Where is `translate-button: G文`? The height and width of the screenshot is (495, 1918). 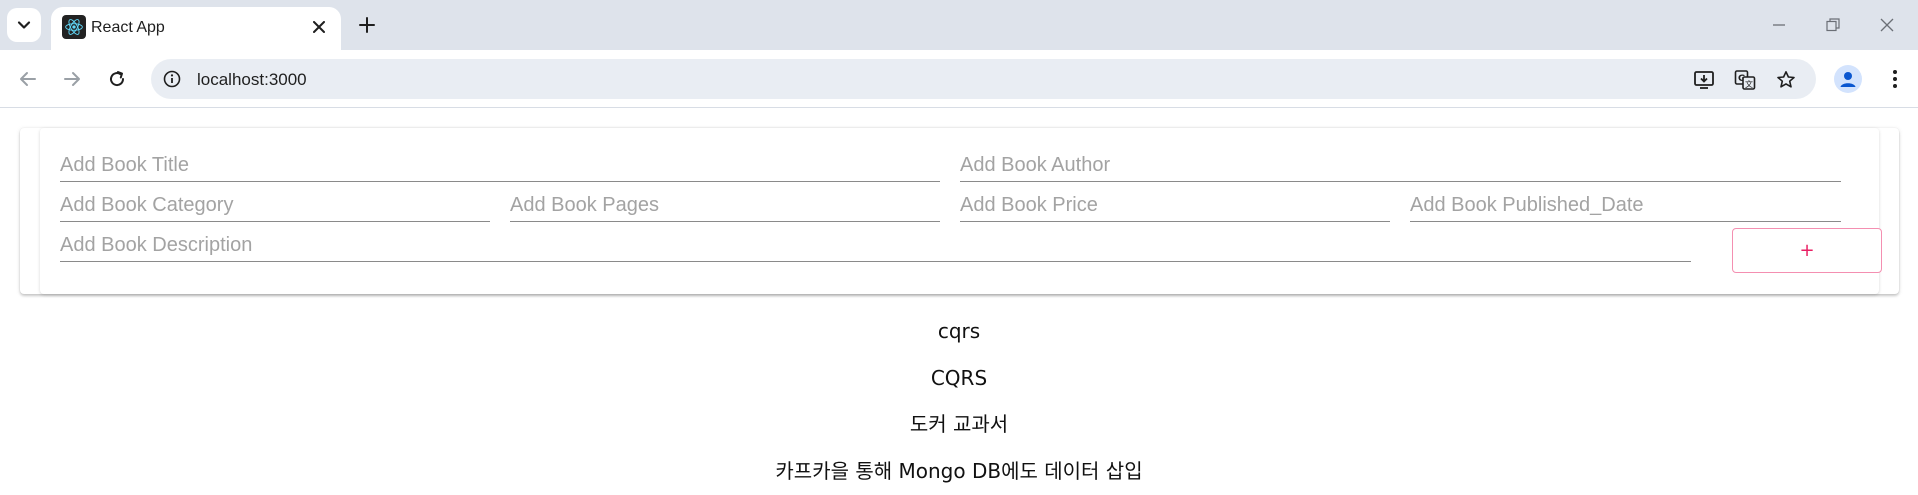
translate-button: G文 is located at coordinates (1745, 80).